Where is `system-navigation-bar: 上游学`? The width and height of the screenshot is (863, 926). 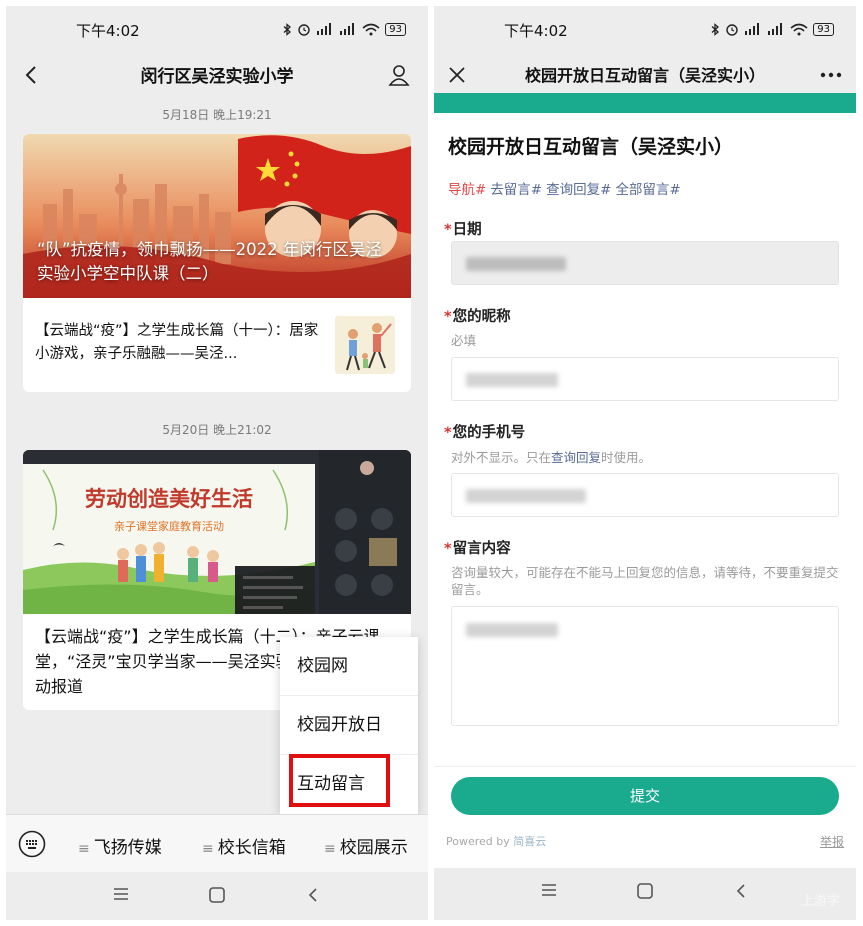
system-navigation-bar: 上游学 is located at coordinates (645, 894).